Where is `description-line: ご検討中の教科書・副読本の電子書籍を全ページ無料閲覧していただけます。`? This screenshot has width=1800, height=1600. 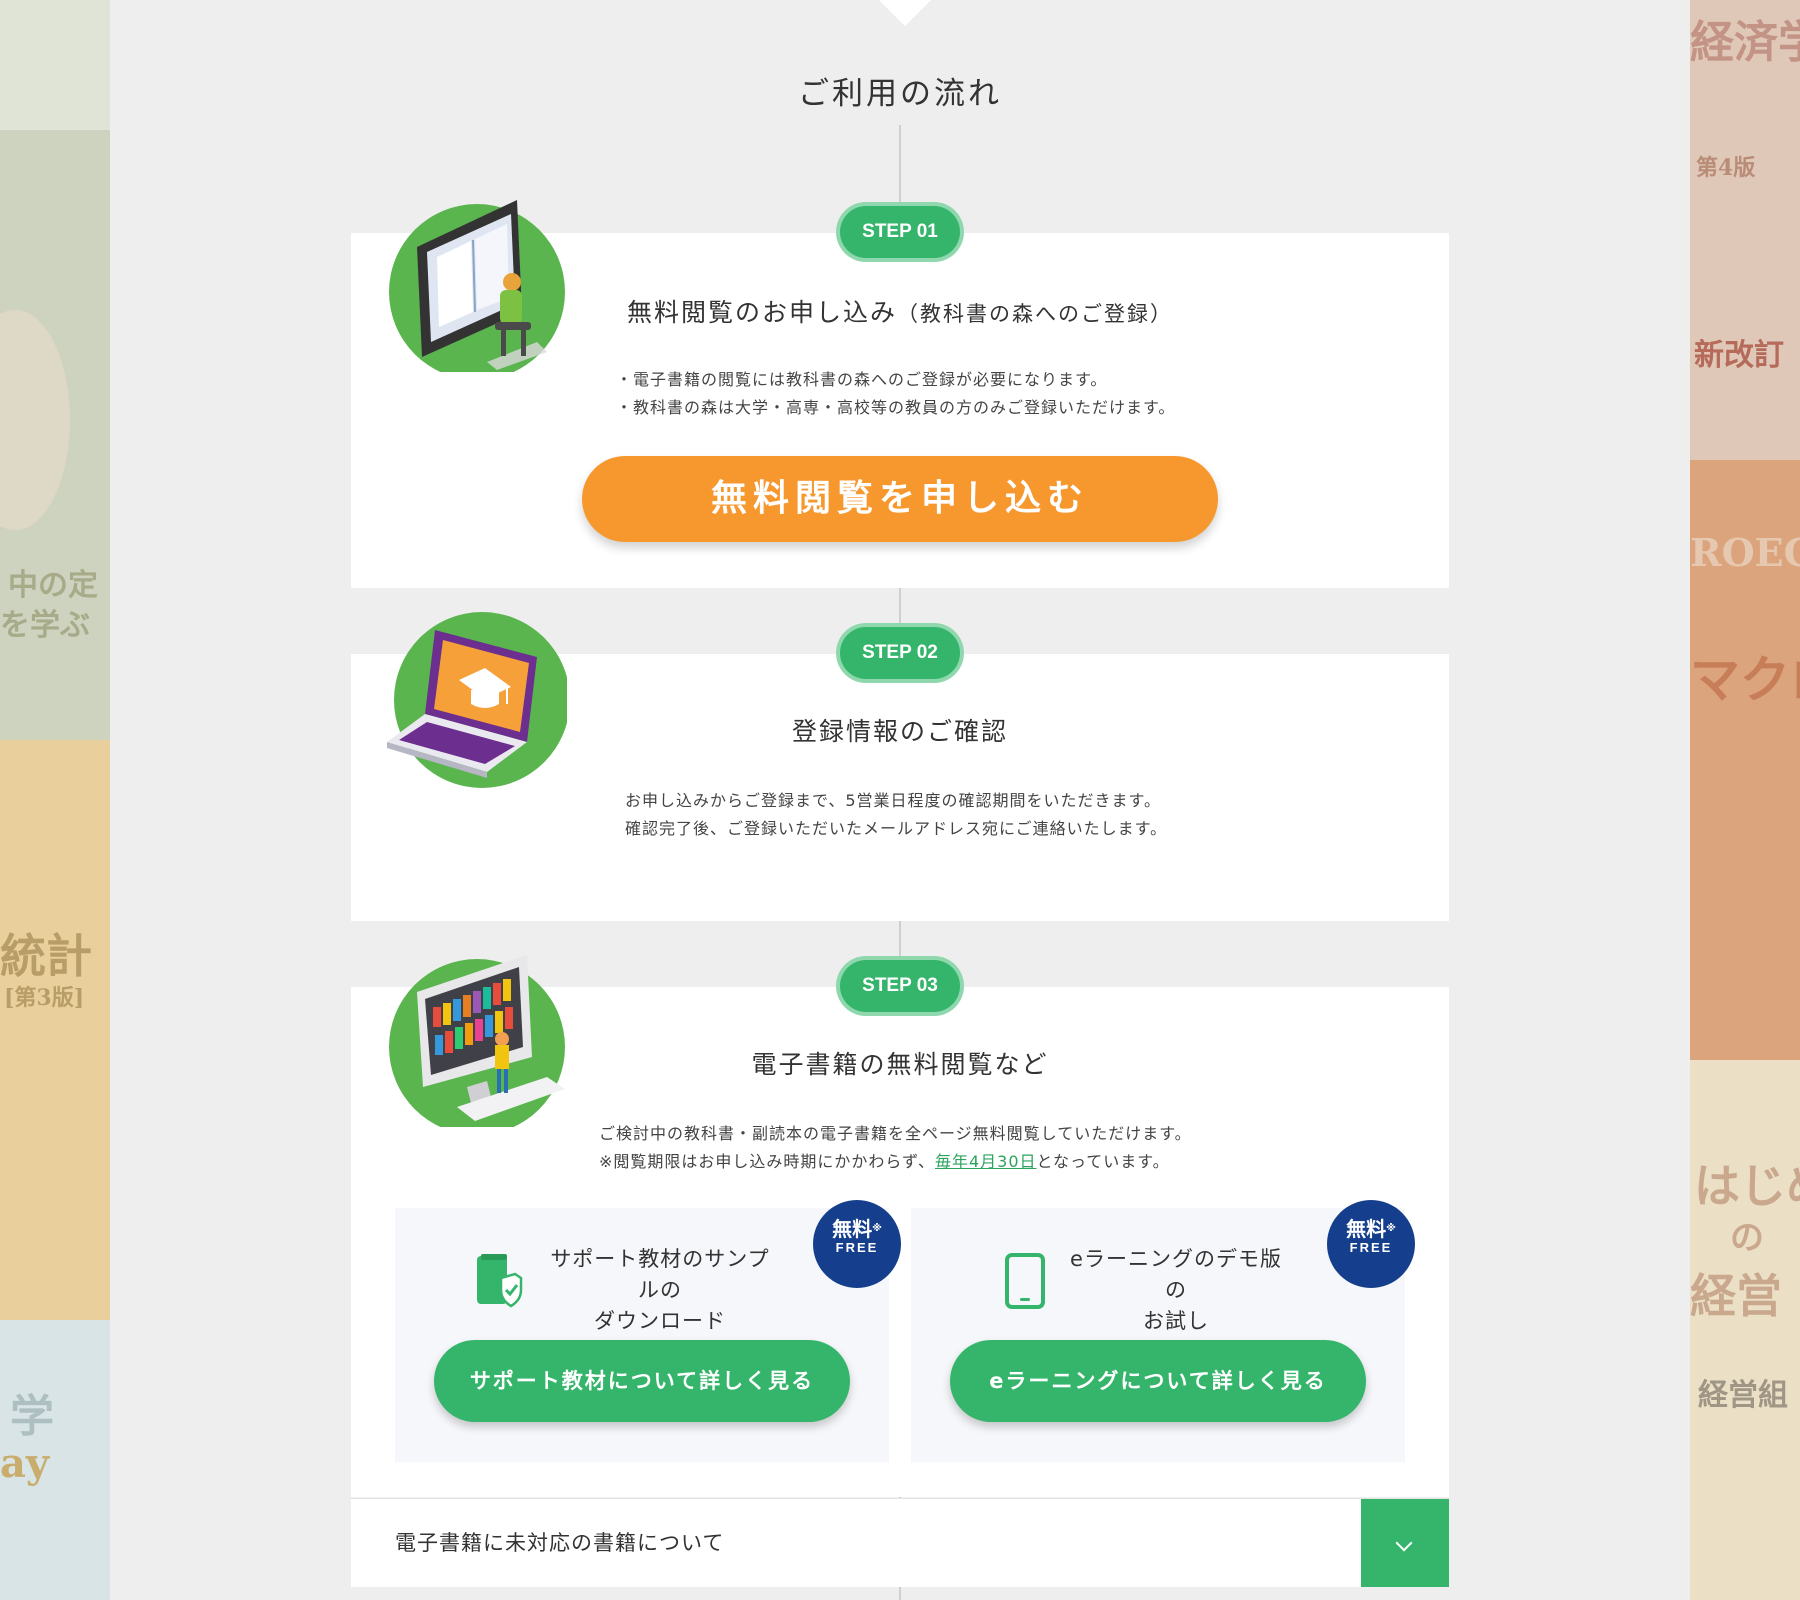 description-line: ご検討中の教科書・副読本の電子書籍を全ページ無料閲覧していただけます。 is located at coordinates (895, 1133).